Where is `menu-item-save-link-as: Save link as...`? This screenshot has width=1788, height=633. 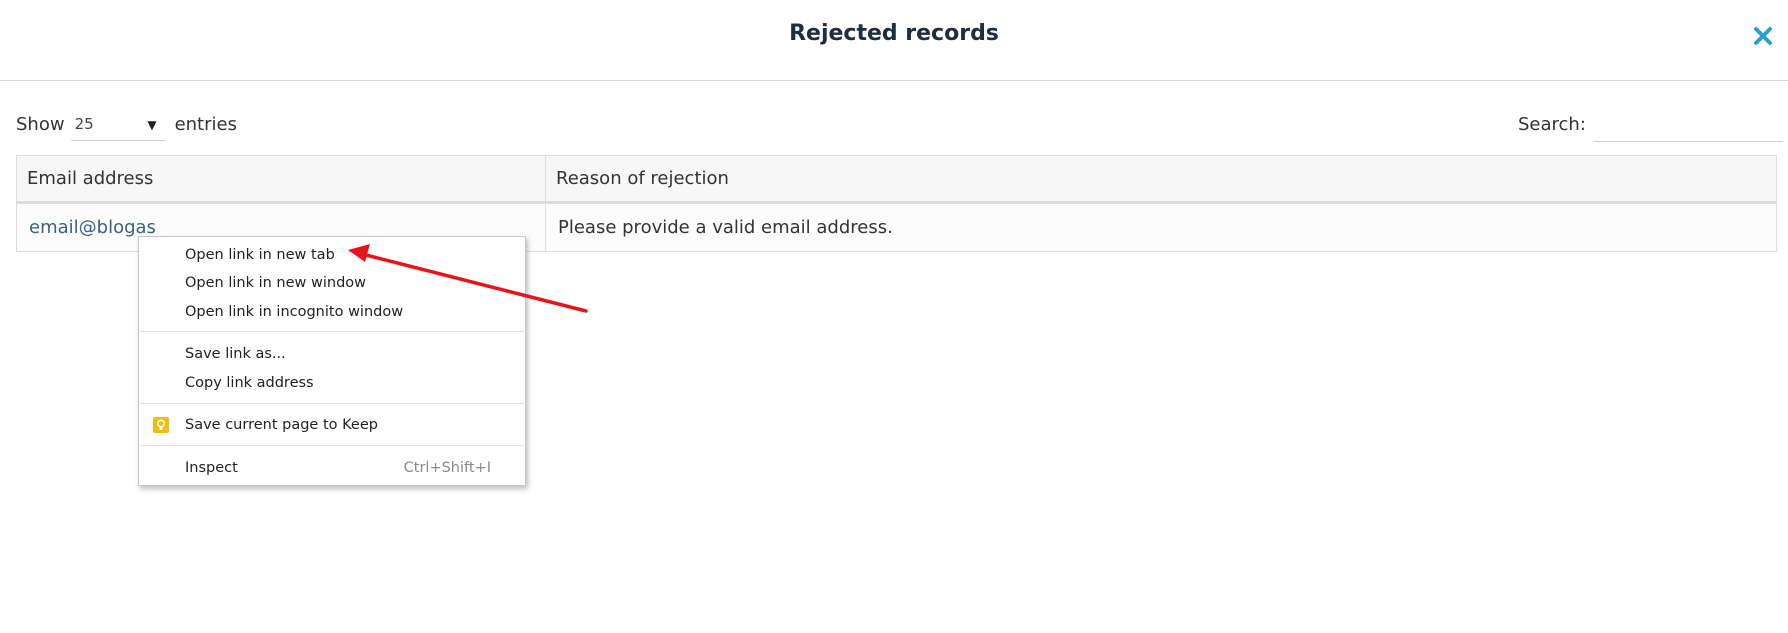 menu-item-save-link-as: Save link as... is located at coordinates (332, 354).